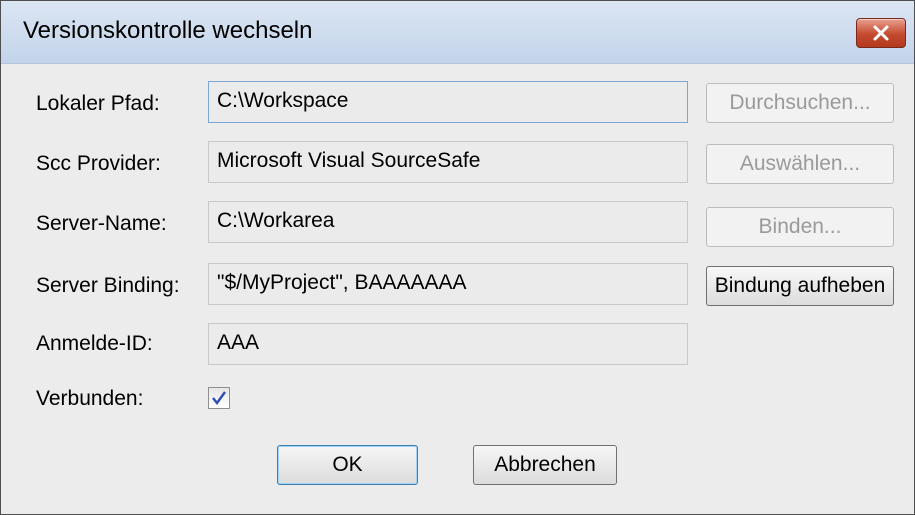 Image resolution: width=915 pixels, height=515 pixels. I want to click on checkmark-icon, so click(219, 398).